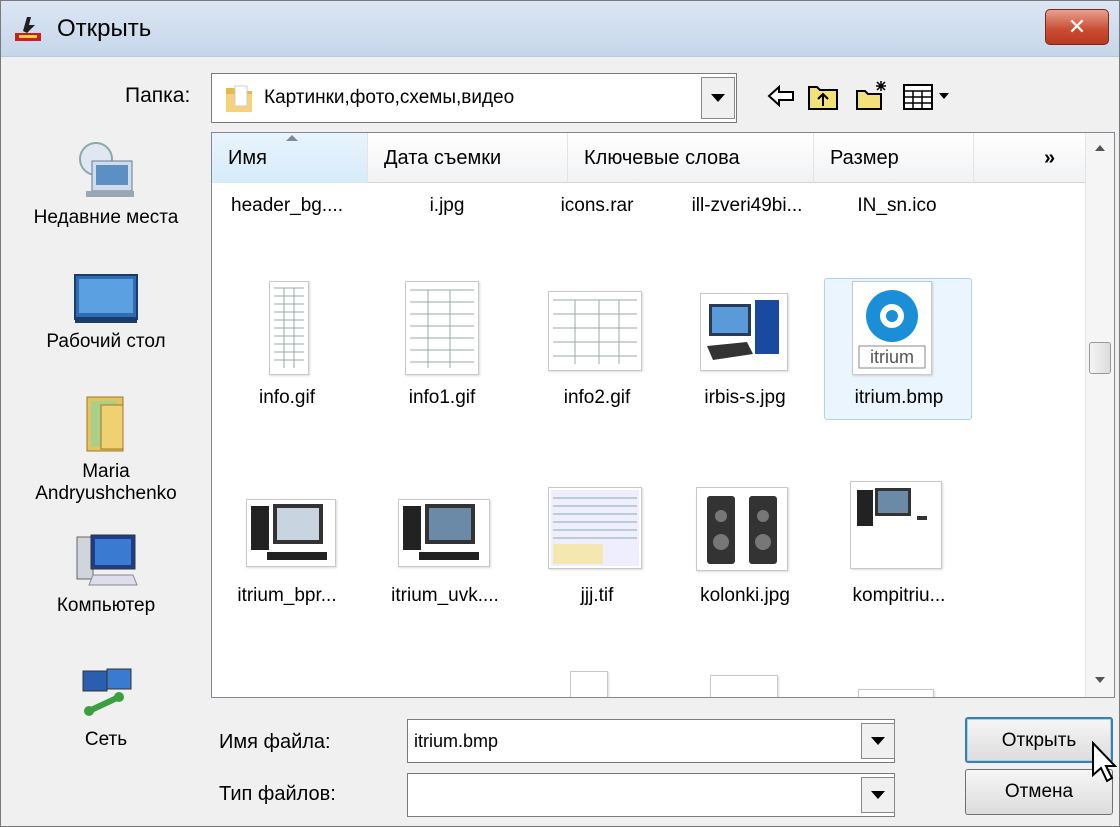 This screenshot has height=827, width=1120. What do you see at coordinates (871, 96) in the screenshot?
I see `new-folder-icon` at bounding box center [871, 96].